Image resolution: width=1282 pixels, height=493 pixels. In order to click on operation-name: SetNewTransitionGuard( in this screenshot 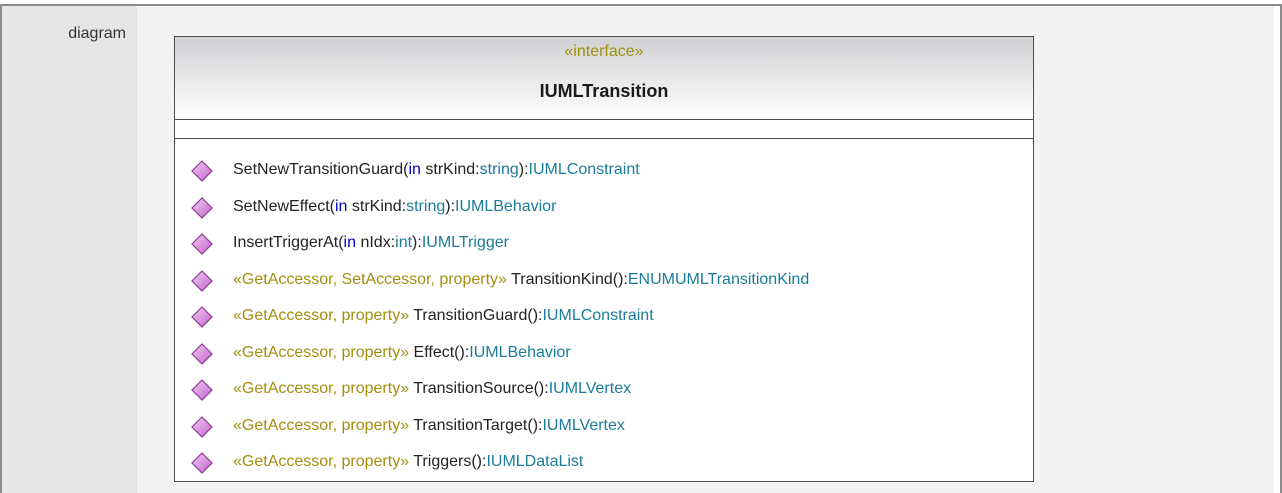, I will do `click(321, 169)`.